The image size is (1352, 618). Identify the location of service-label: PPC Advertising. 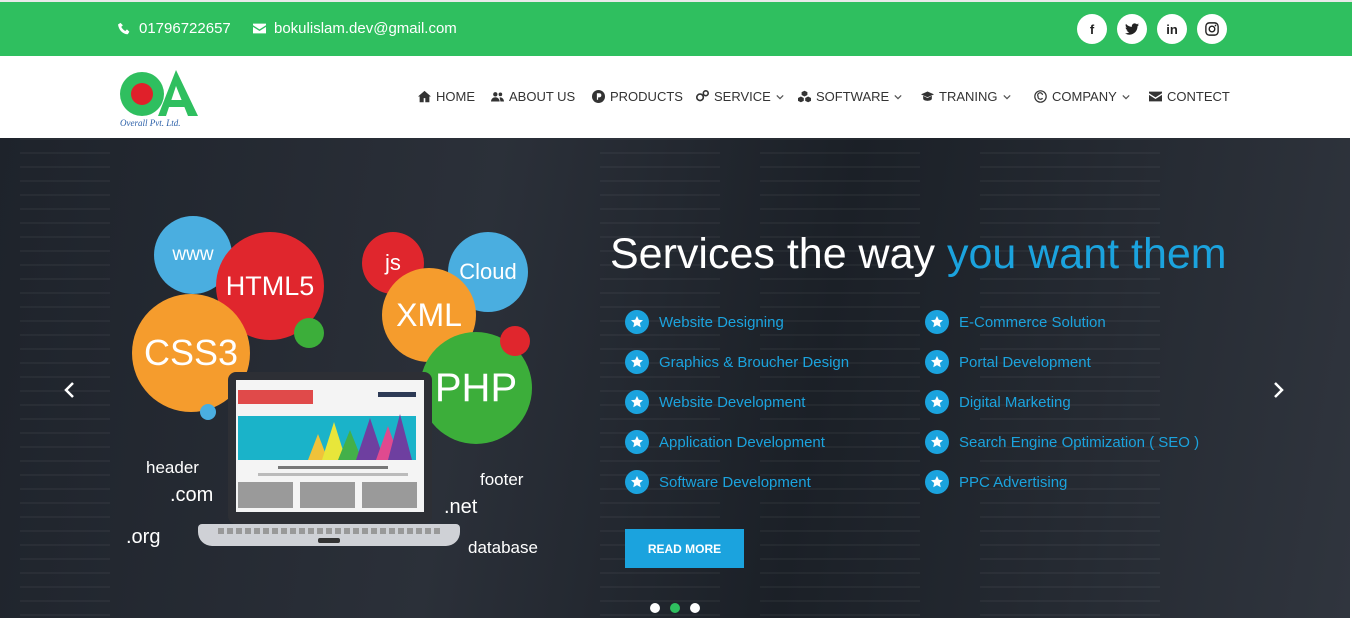
(1013, 482).